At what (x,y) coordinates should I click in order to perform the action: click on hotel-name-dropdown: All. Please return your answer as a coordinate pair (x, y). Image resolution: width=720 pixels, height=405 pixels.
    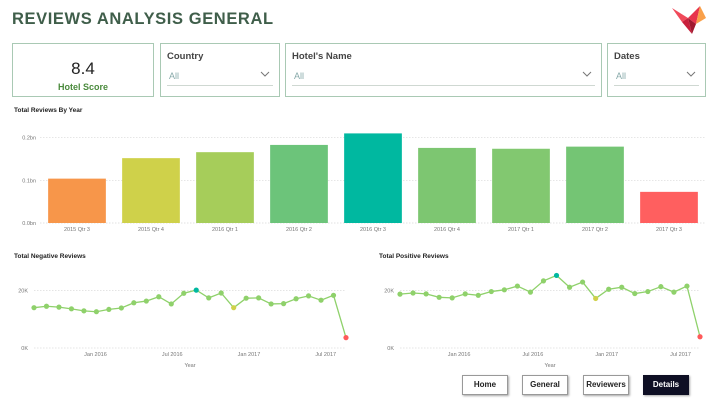
    Looking at the image, I should click on (443, 77).